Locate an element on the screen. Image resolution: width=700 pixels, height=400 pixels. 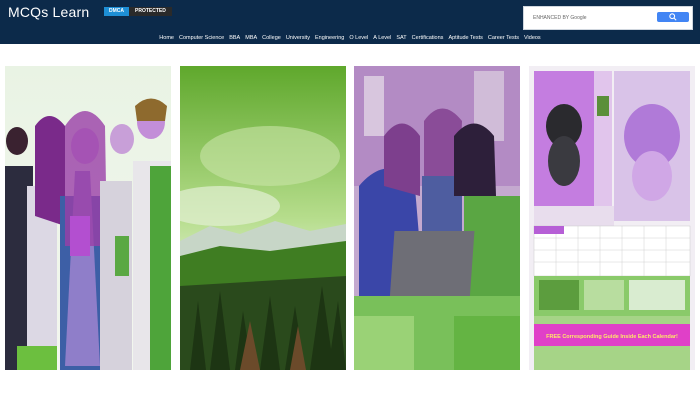
nav-certifications: Certifications is located at coordinates (428, 38).